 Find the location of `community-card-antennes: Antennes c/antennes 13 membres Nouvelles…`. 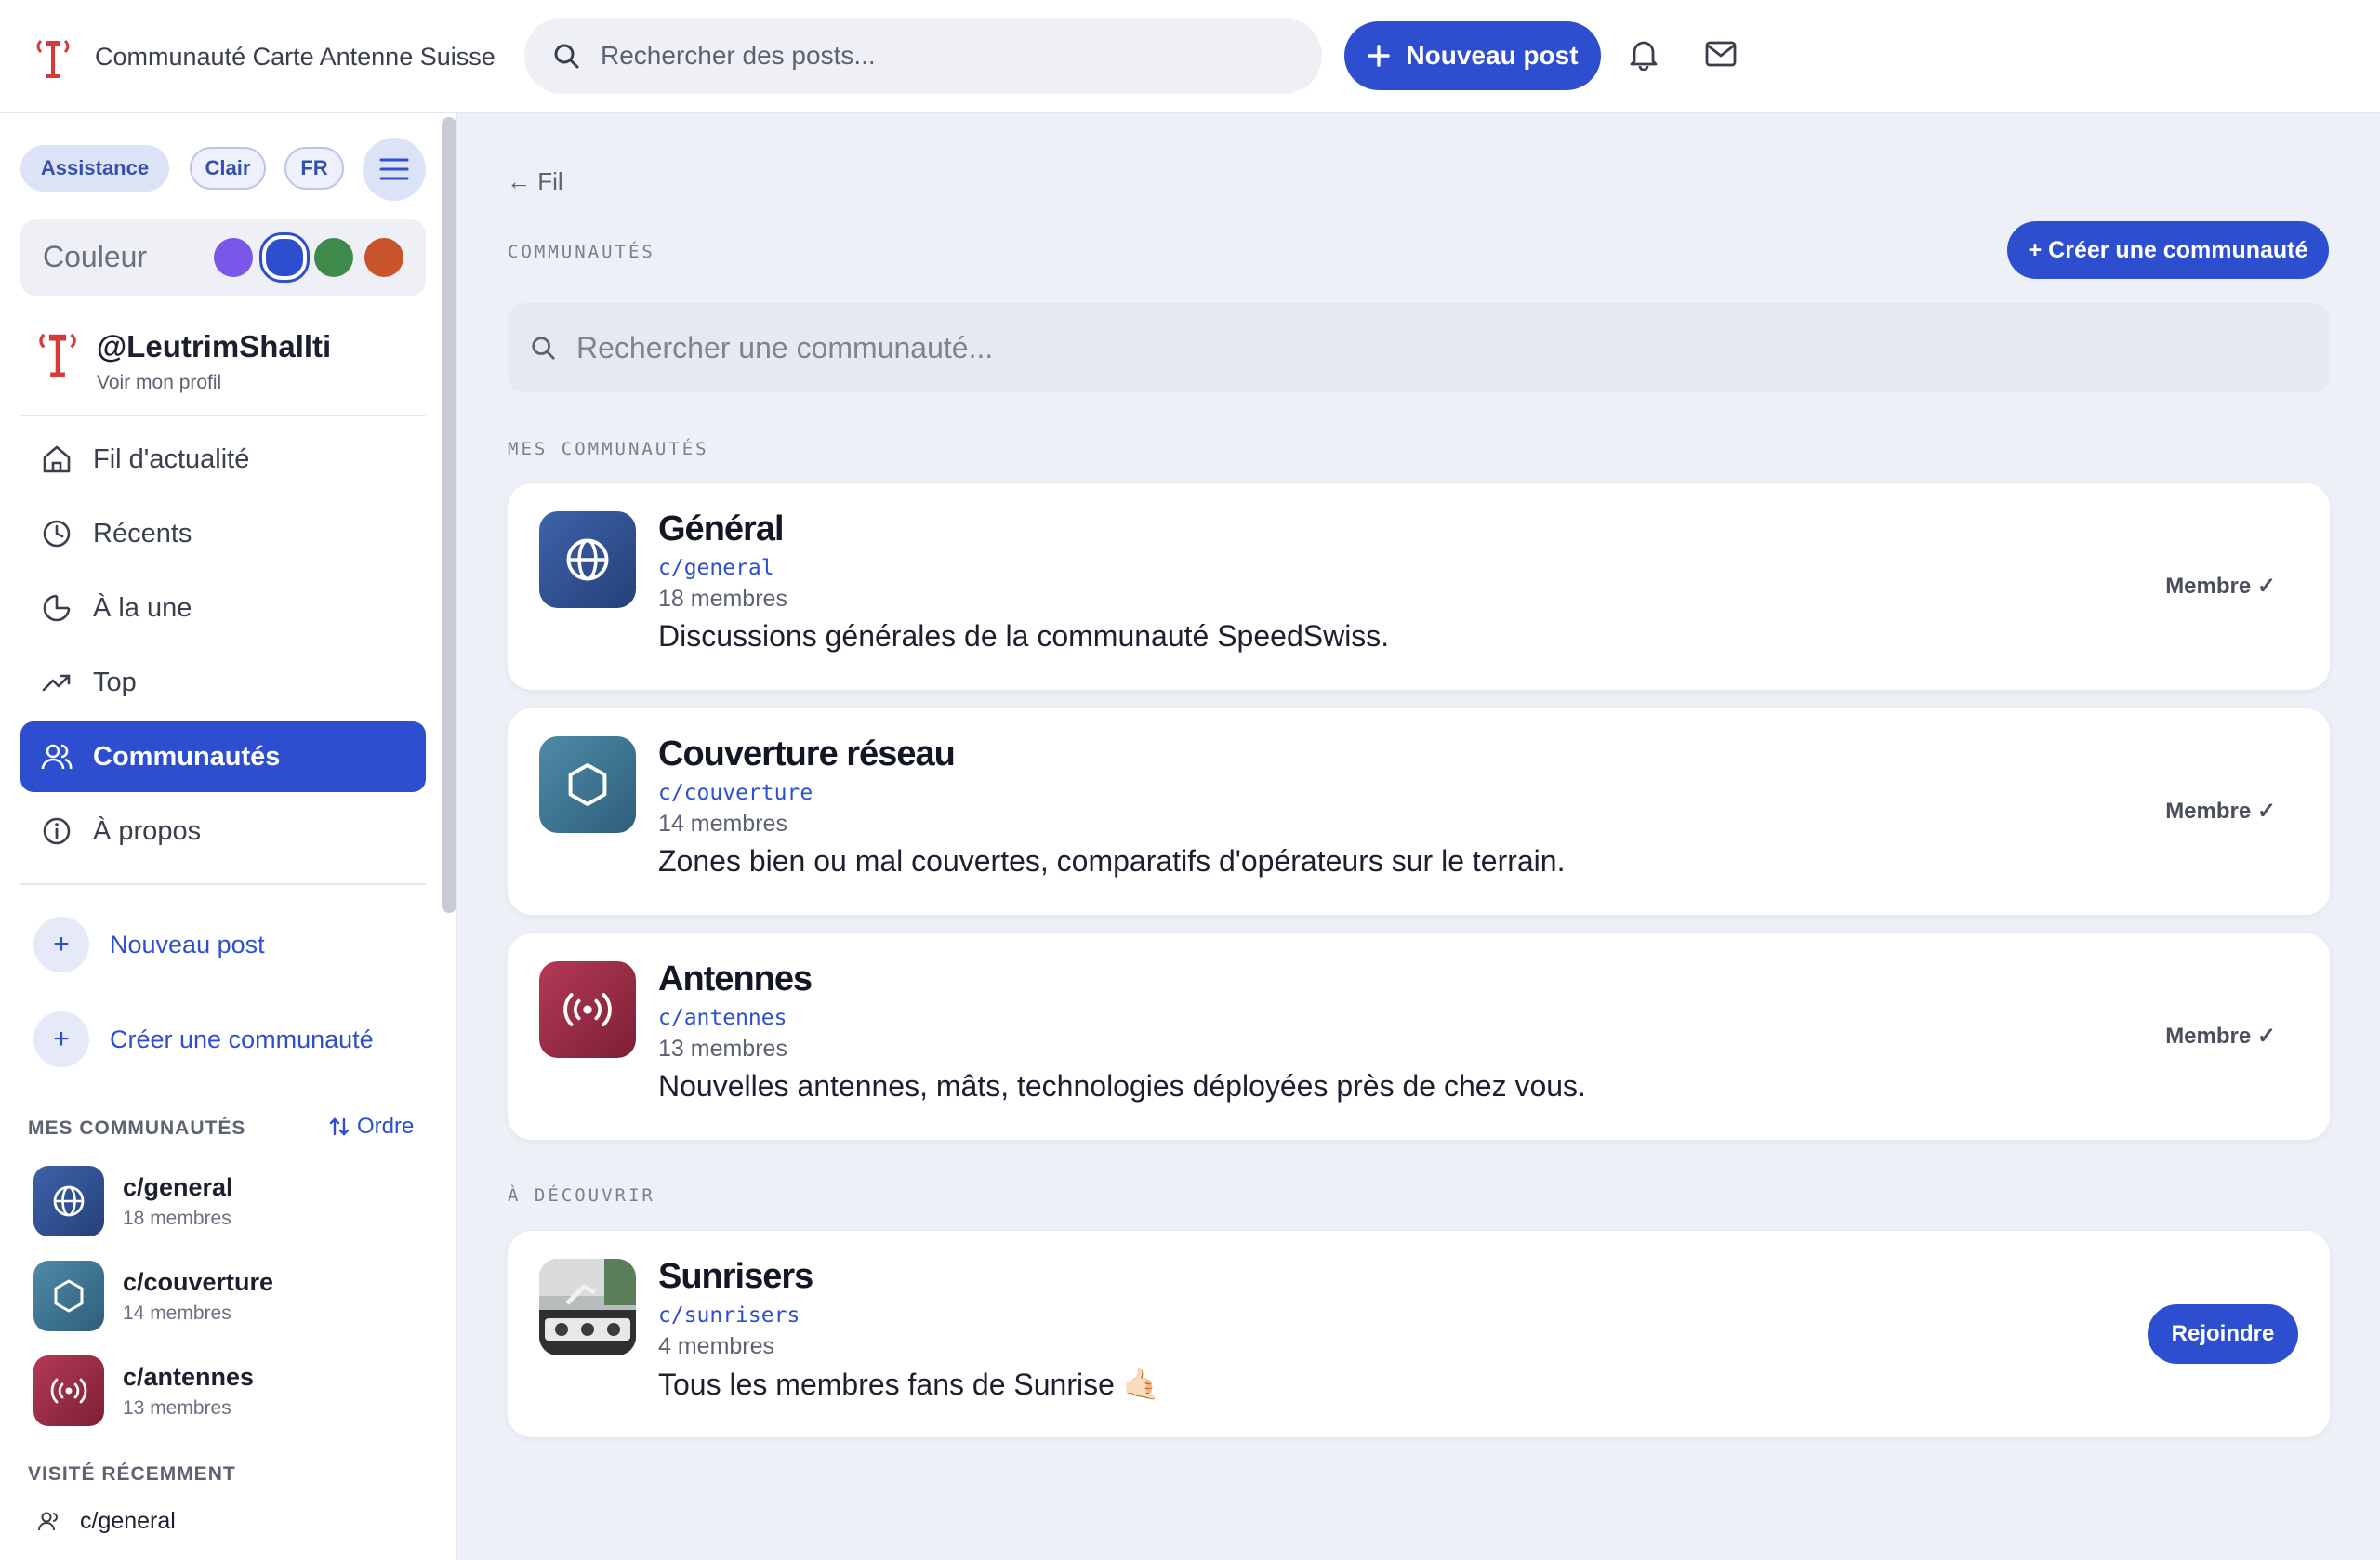

community-card-antennes: Antennes c/antennes 13 membres Nouvelles… is located at coordinates (1419, 1037).